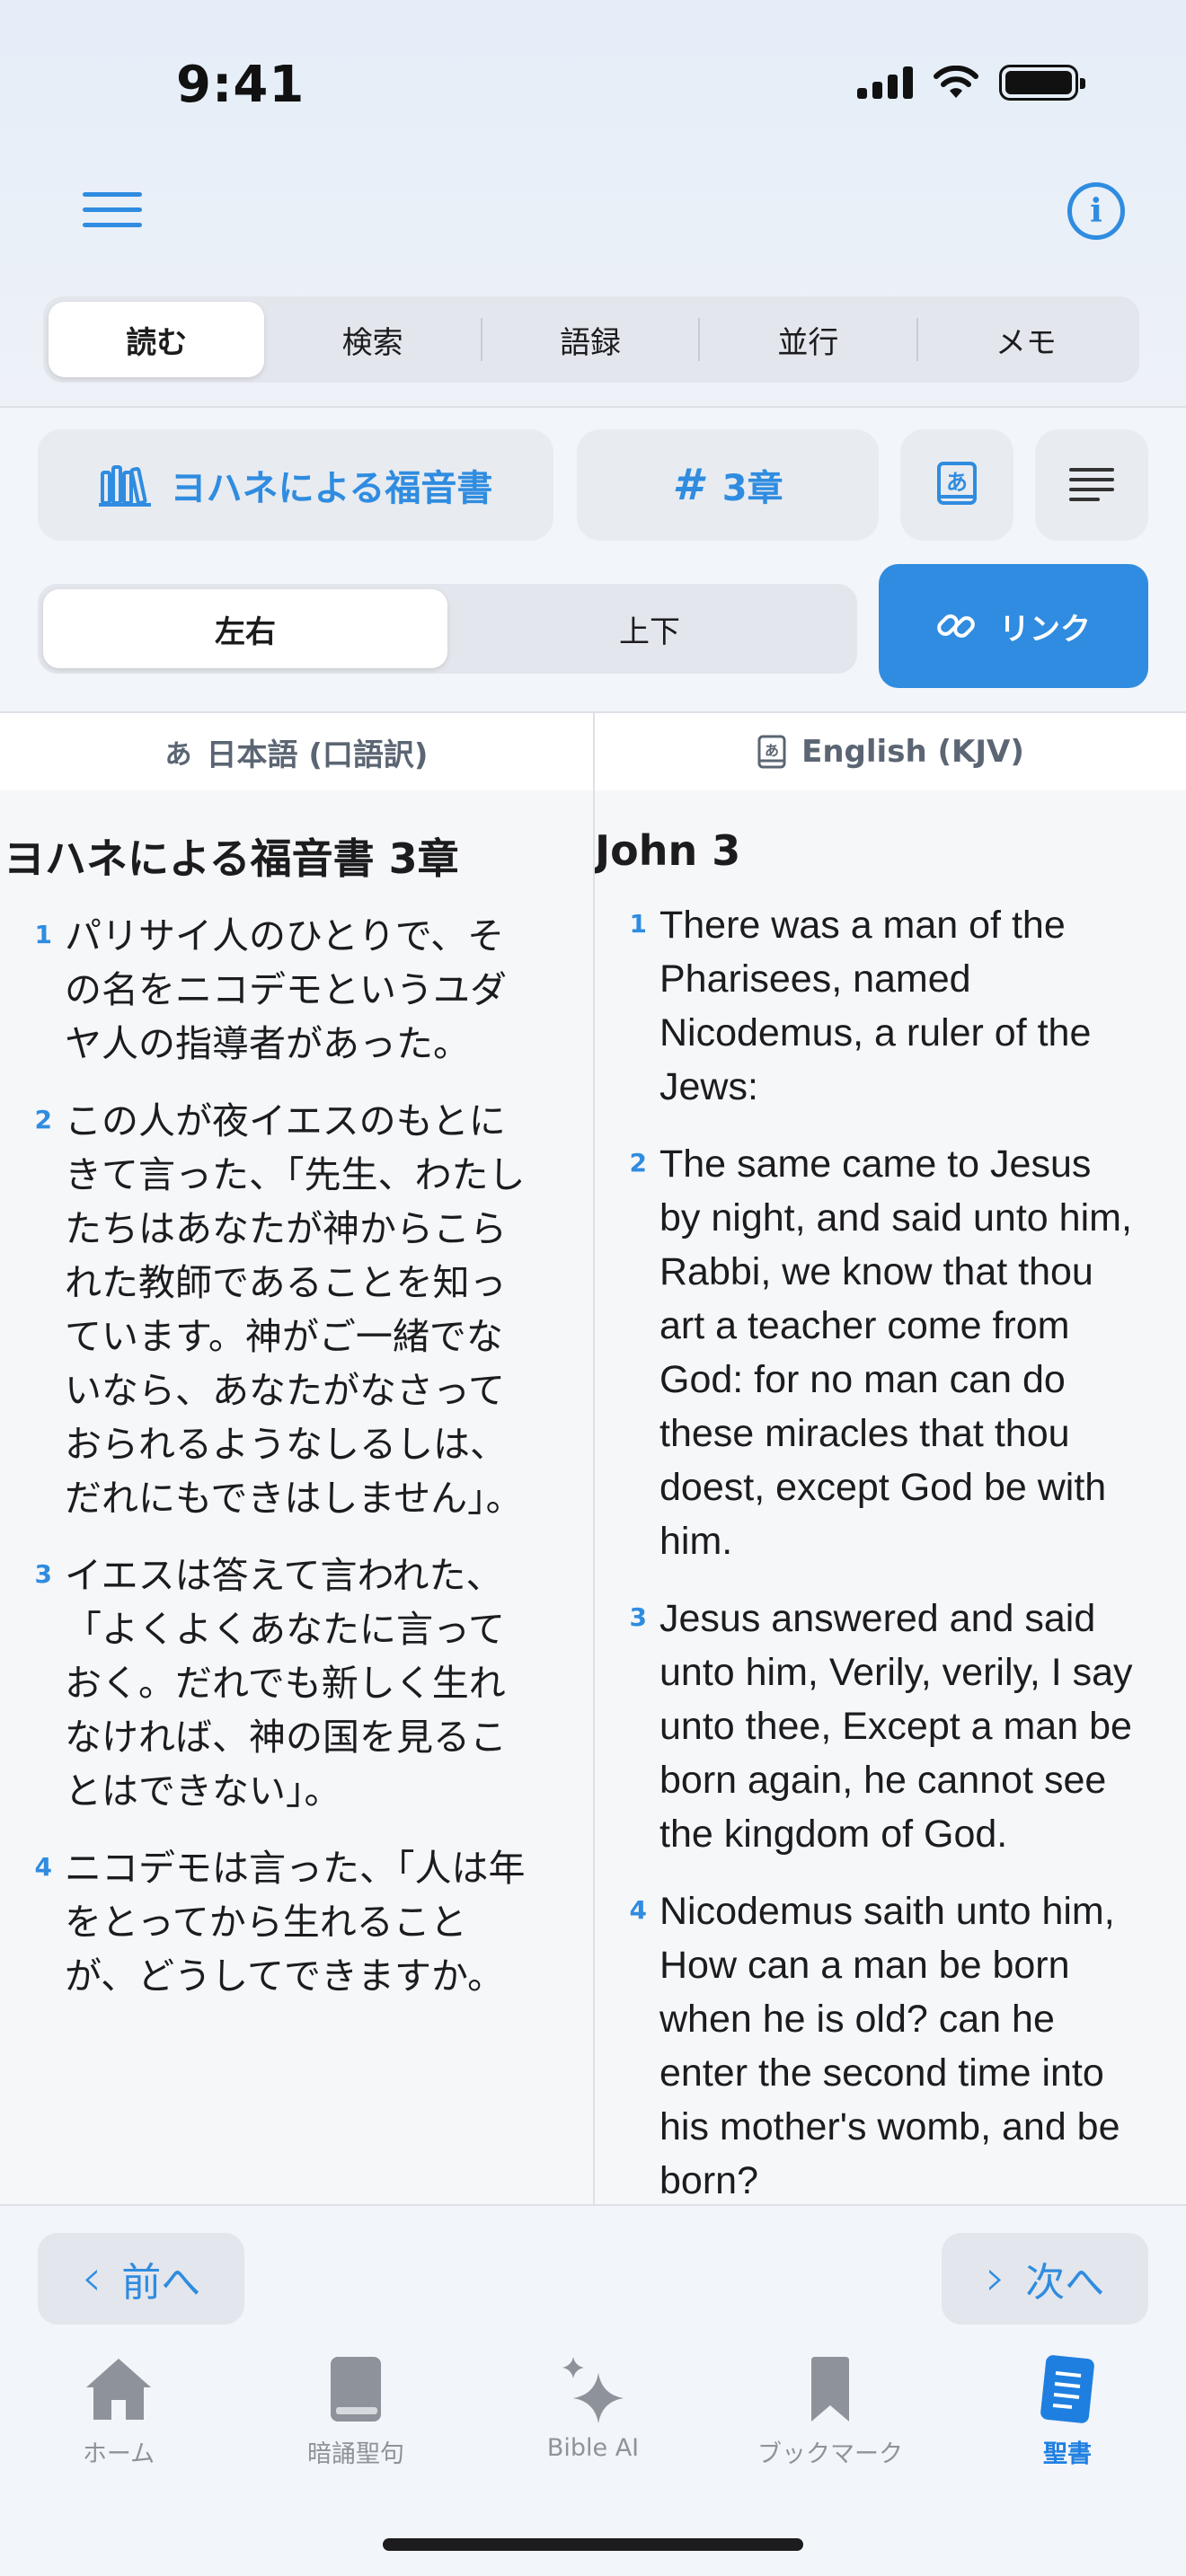  I want to click on layout-stacked: 上下, so click(649, 628).